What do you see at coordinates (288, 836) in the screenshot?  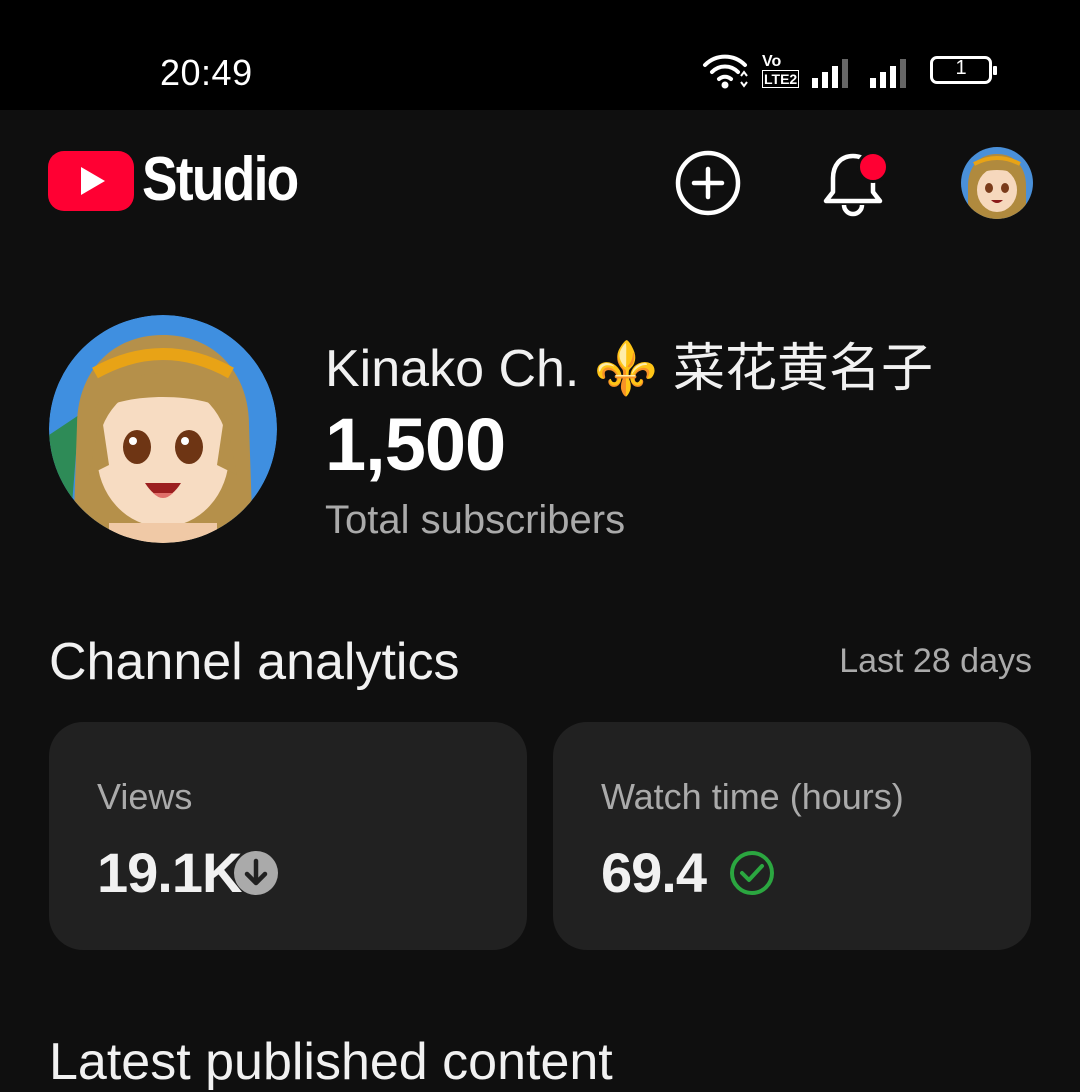 I see `views-card: Views 19.1K` at bounding box center [288, 836].